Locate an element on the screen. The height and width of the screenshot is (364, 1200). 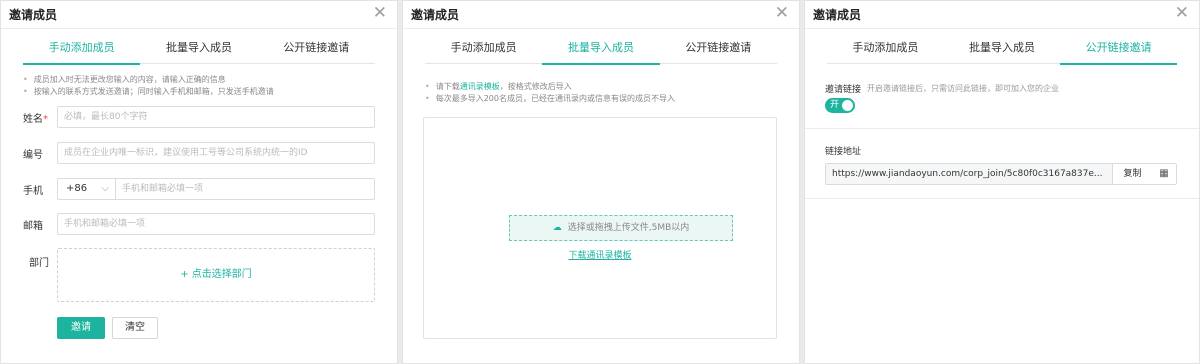
download-template-link: 下载通讯录模板 is located at coordinates (600, 254).